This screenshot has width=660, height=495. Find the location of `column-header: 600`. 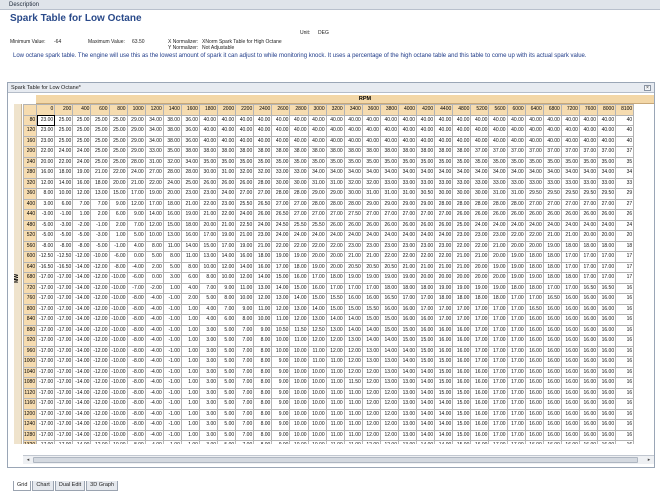

column-header: 600 is located at coordinates (100, 110).